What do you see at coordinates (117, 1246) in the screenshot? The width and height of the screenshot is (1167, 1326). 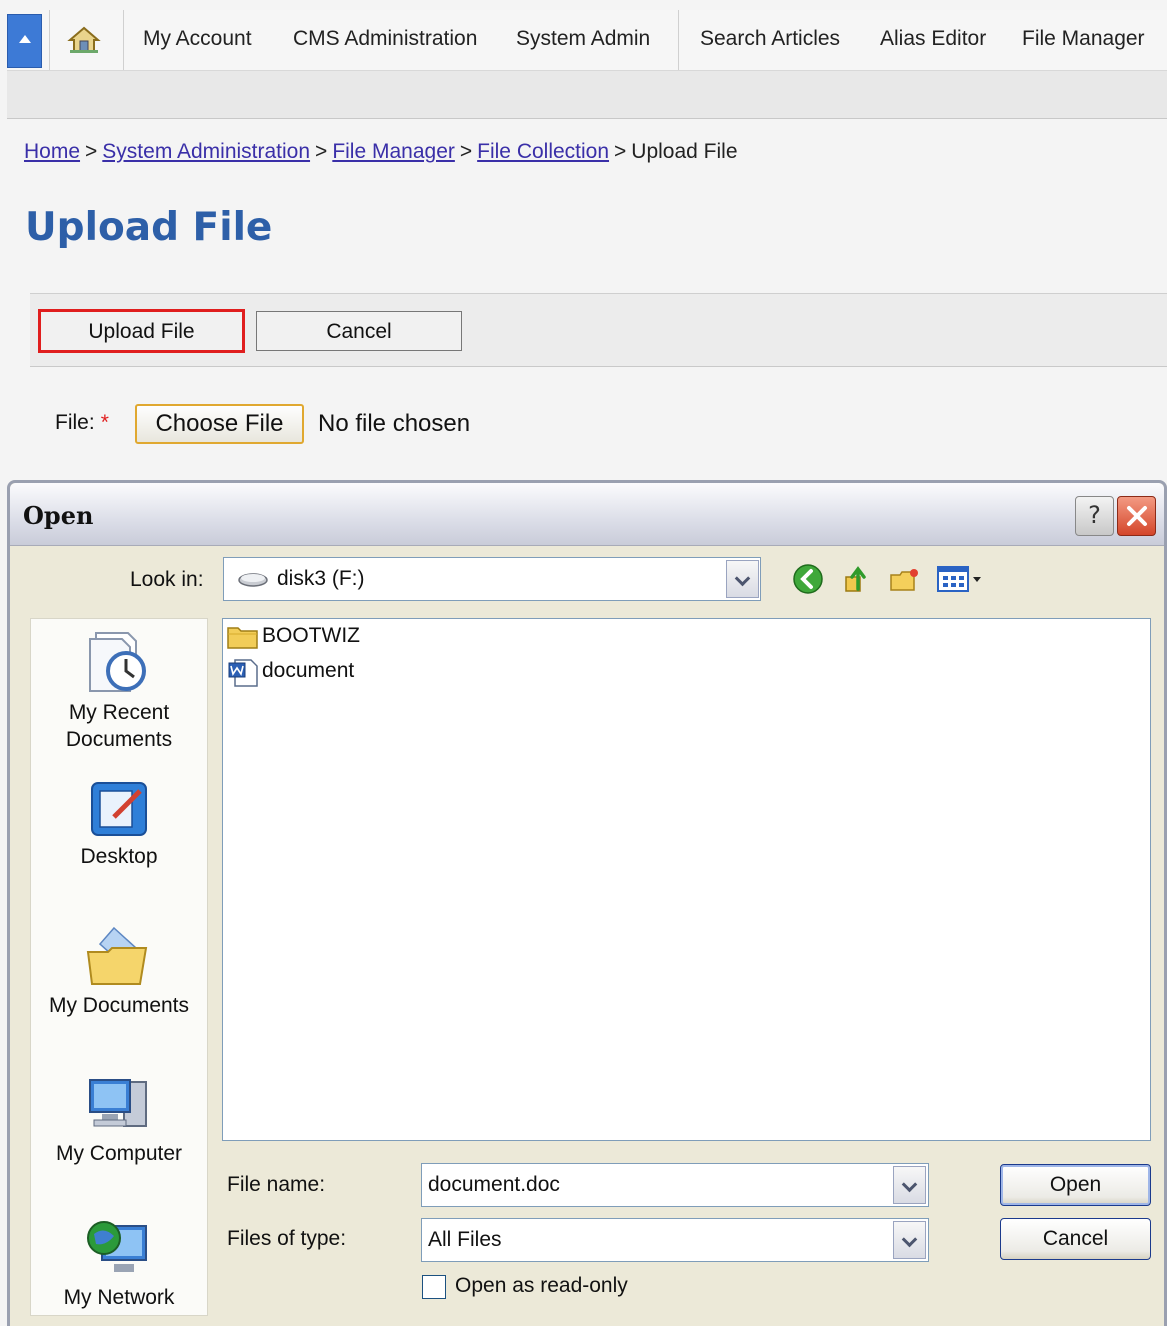 I see `my-network-icon` at bounding box center [117, 1246].